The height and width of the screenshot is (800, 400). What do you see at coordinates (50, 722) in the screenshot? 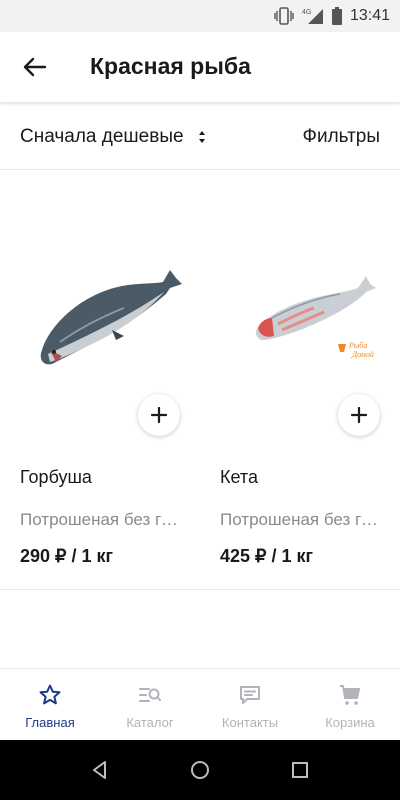
I see `nav-label: Главная` at bounding box center [50, 722].